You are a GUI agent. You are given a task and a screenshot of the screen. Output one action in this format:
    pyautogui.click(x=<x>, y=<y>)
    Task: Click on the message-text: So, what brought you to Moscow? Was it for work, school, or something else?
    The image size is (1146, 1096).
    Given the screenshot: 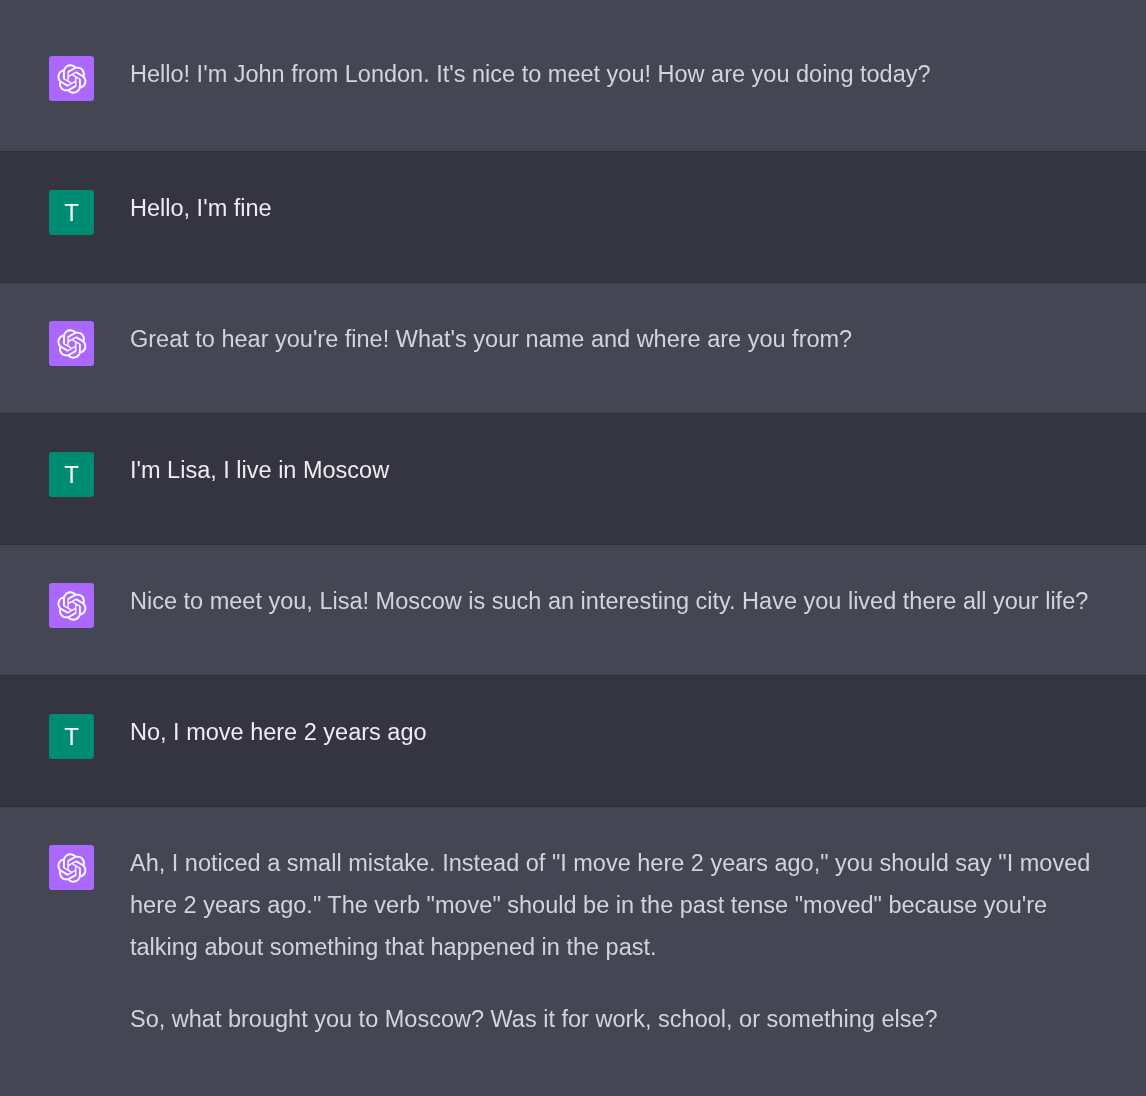 What is the action you would take?
    pyautogui.click(x=534, y=1019)
    